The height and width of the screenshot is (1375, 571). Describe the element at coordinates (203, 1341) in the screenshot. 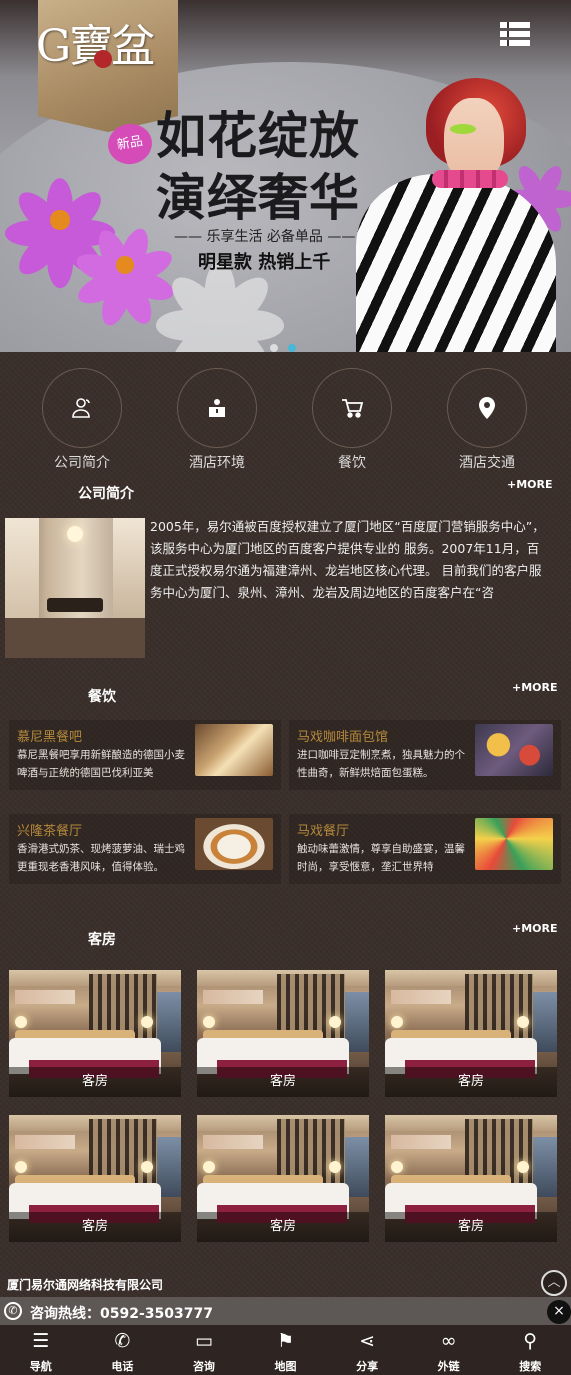

I see `chat-icon: ▭` at that location.